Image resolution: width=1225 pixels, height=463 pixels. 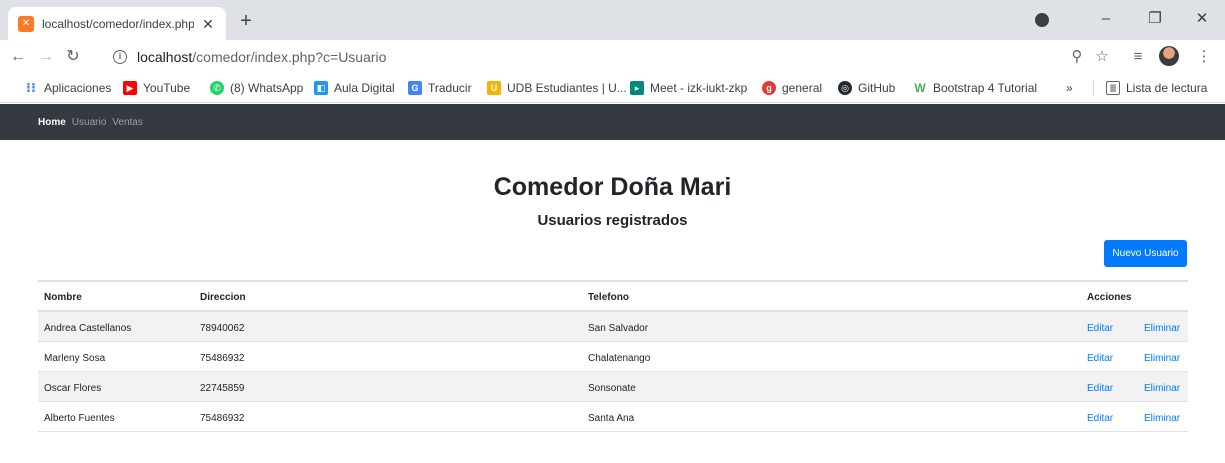 What do you see at coordinates (73, 388) in the screenshot?
I see `cell-nombre: Oscar Flores` at bounding box center [73, 388].